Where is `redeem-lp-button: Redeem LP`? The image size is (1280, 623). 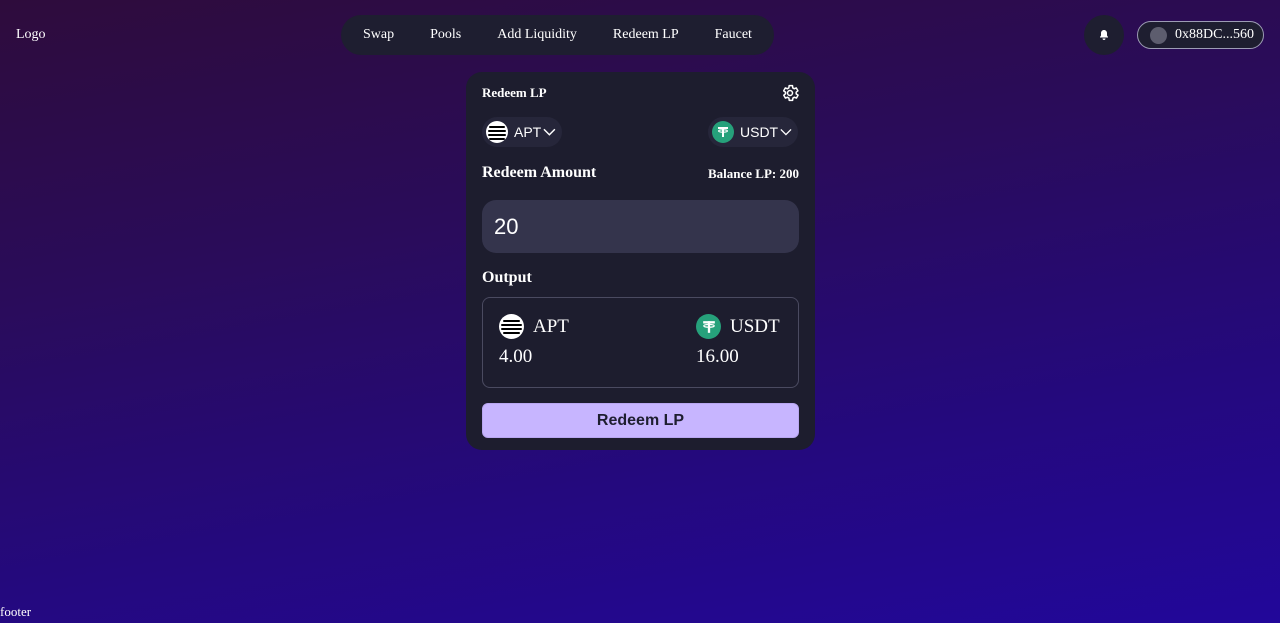 redeem-lp-button: Redeem LP is located at coordinates (640, 420).